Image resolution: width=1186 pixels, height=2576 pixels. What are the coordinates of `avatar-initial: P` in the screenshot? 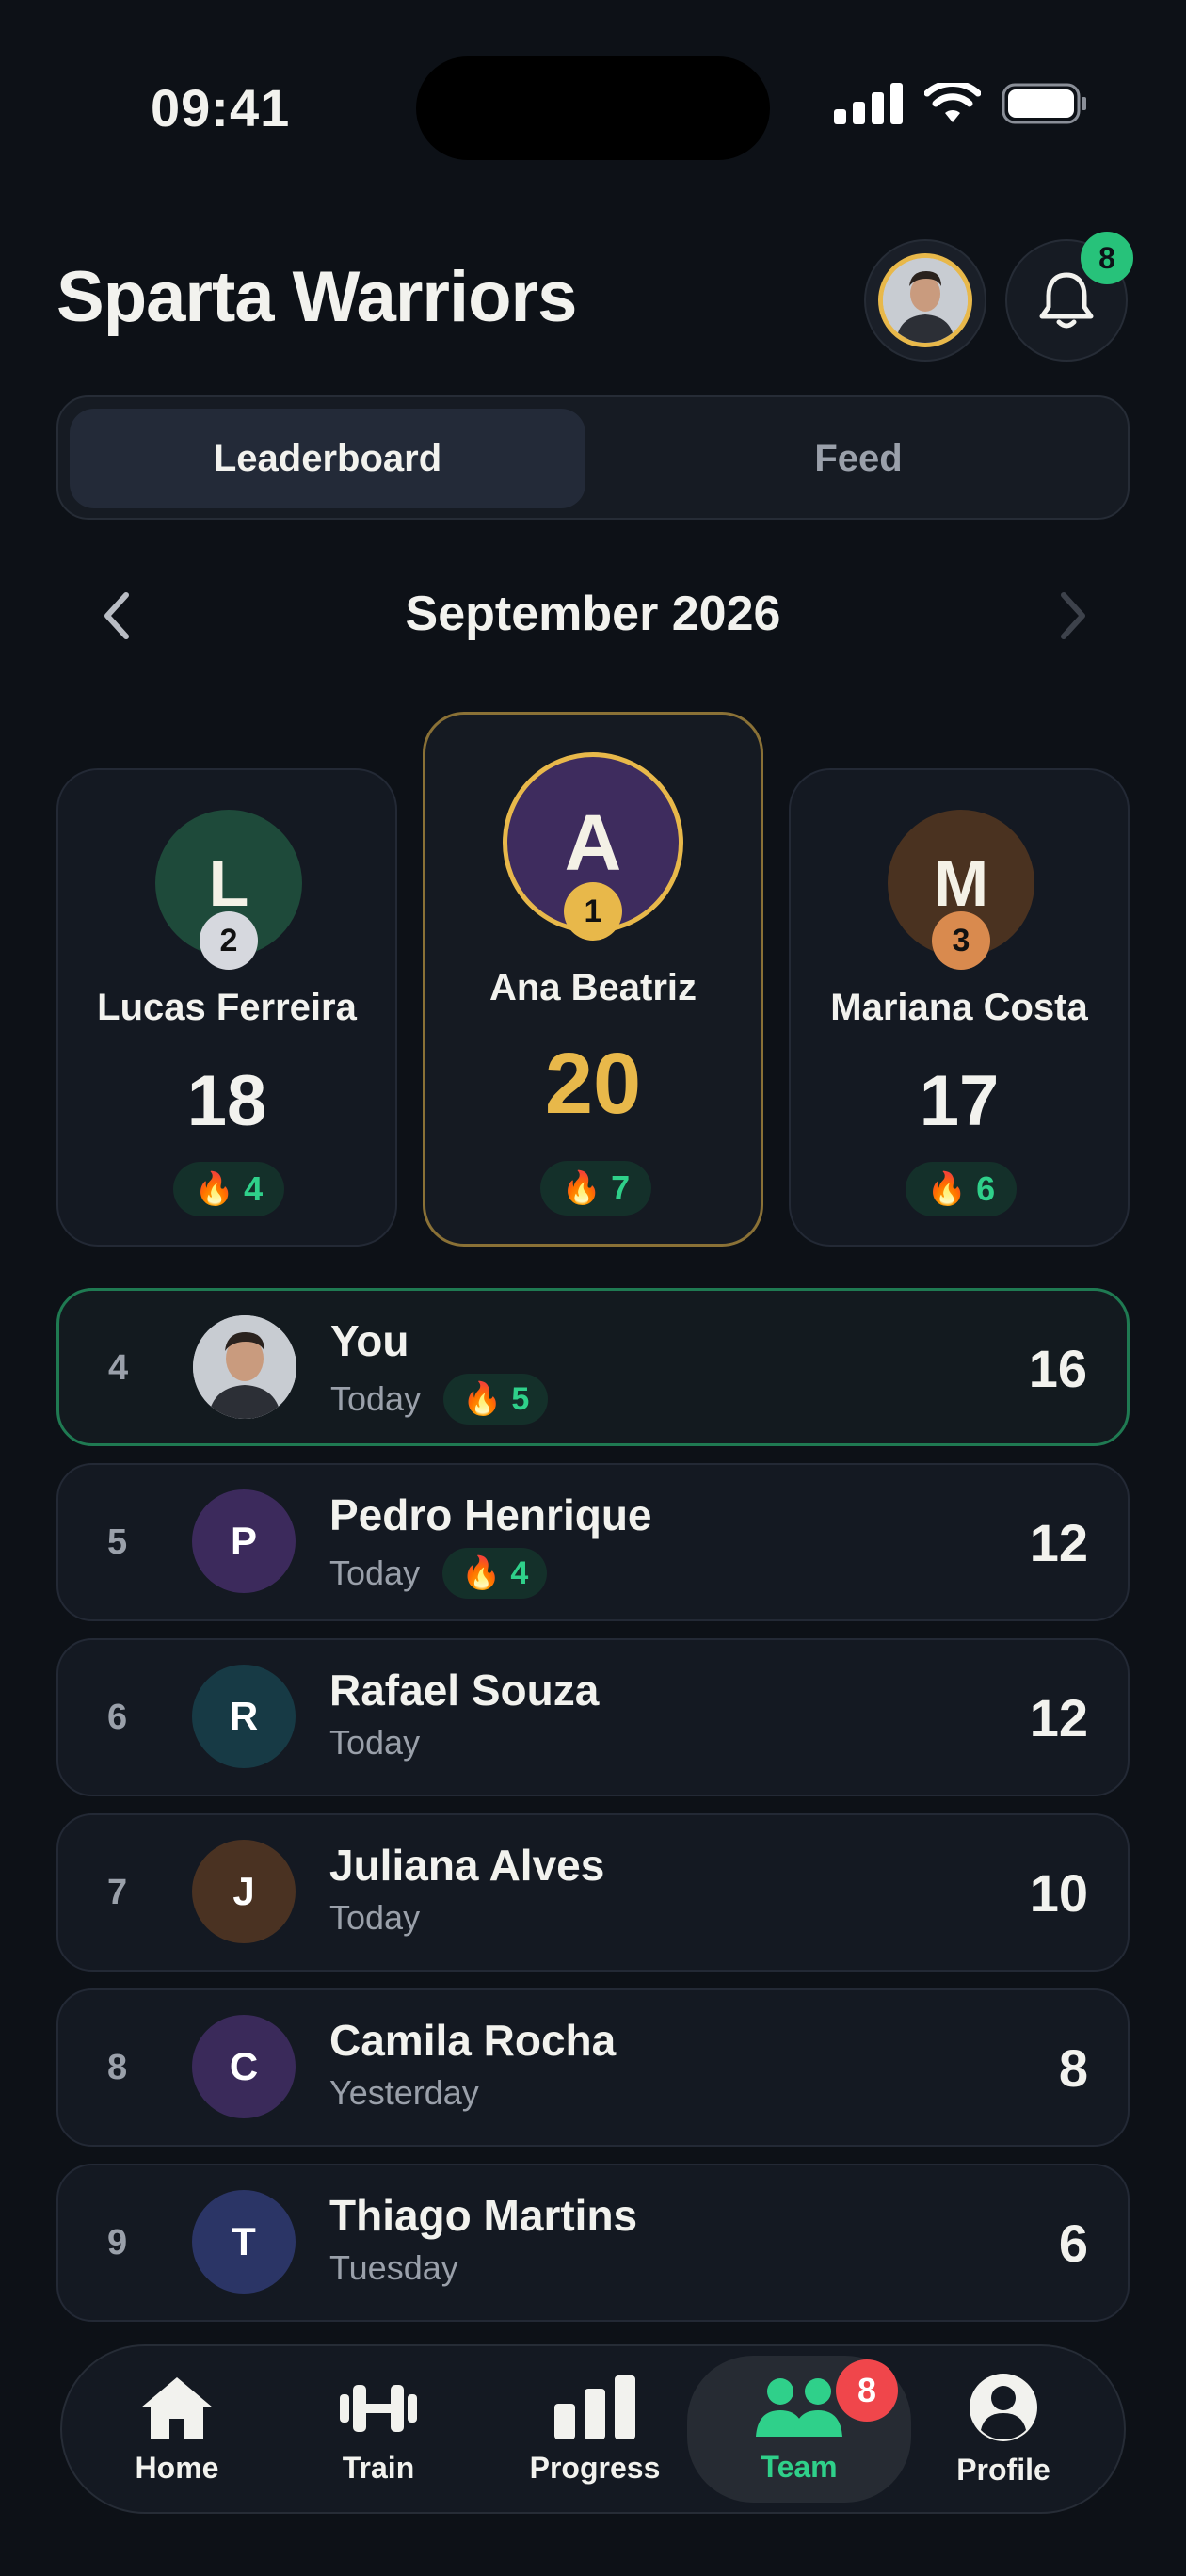 It's located at (243, 1541).